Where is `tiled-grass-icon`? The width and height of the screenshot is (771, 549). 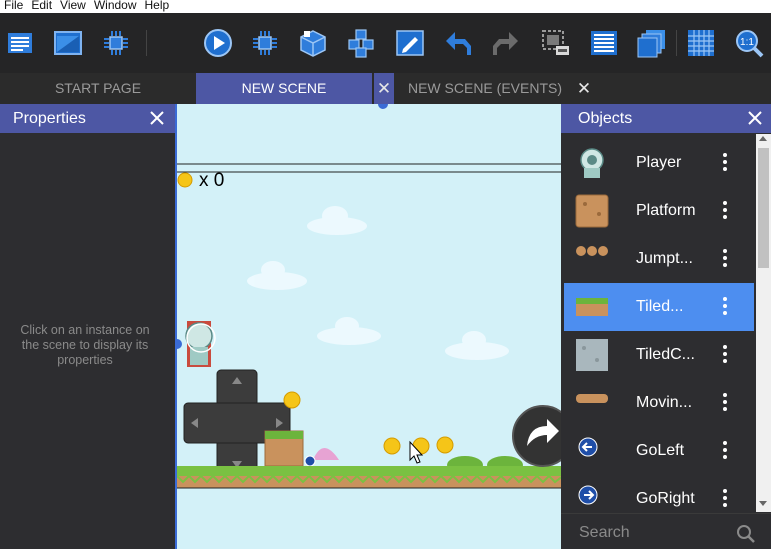
tiled-grass-icon is located at coordinates (592, 307).